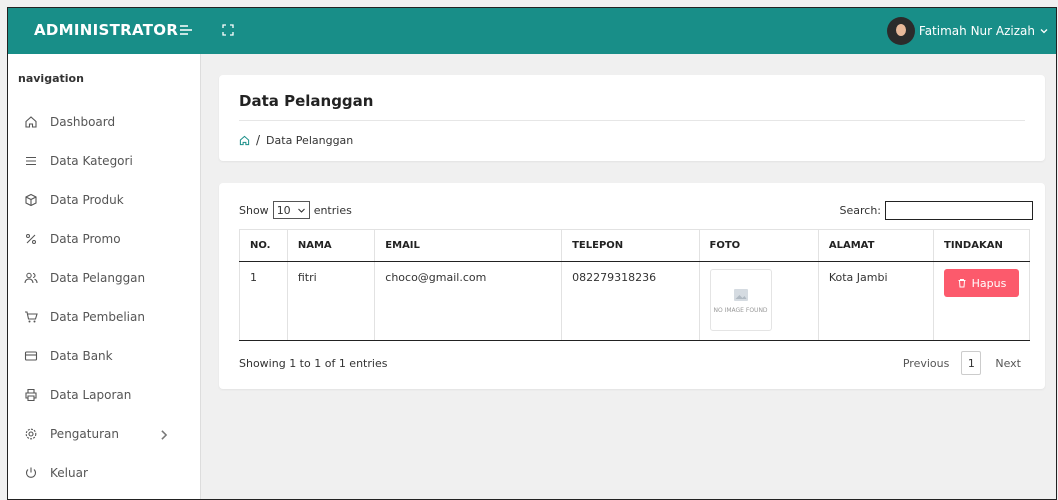 Image resolution: width=1058 pixels, height=500 pixels. I want to click on card-icon, so click(31, 355).